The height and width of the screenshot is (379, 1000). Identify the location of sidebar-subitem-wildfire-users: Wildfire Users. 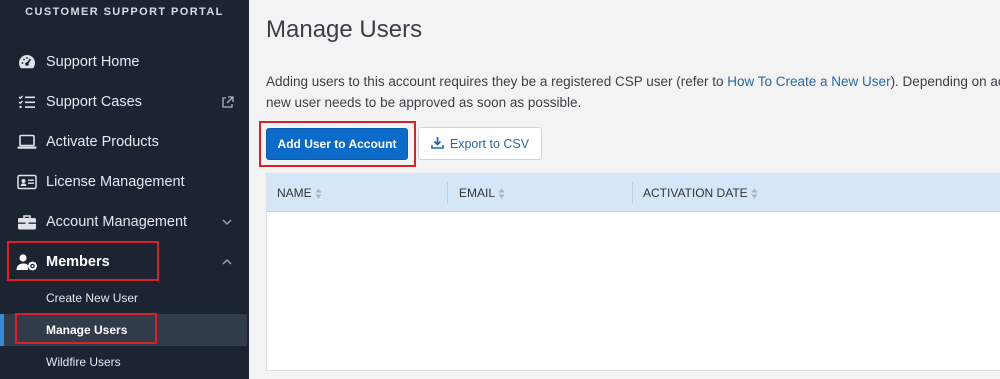
(124, 362).